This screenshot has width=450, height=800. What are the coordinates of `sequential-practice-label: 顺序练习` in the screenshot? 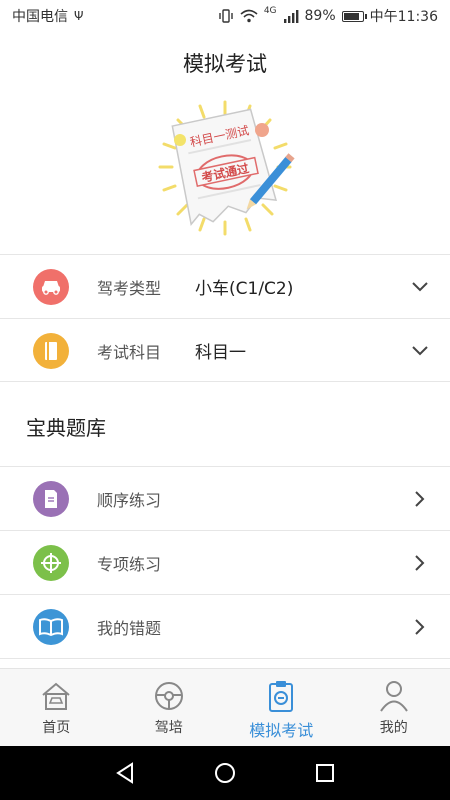 It's located at (129, 500).